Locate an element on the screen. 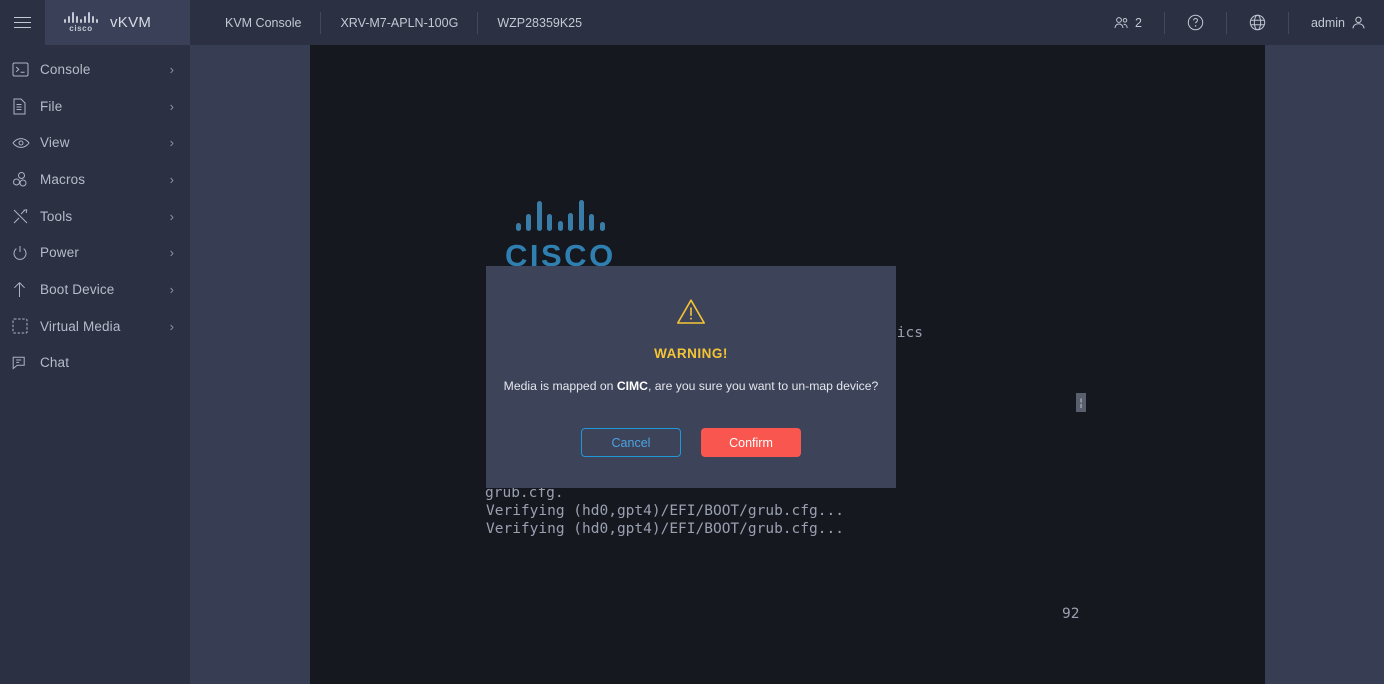 The height and width of the screenshot is (684, 1384). brand: cisco vKVM is located at coordinates (117, 22).